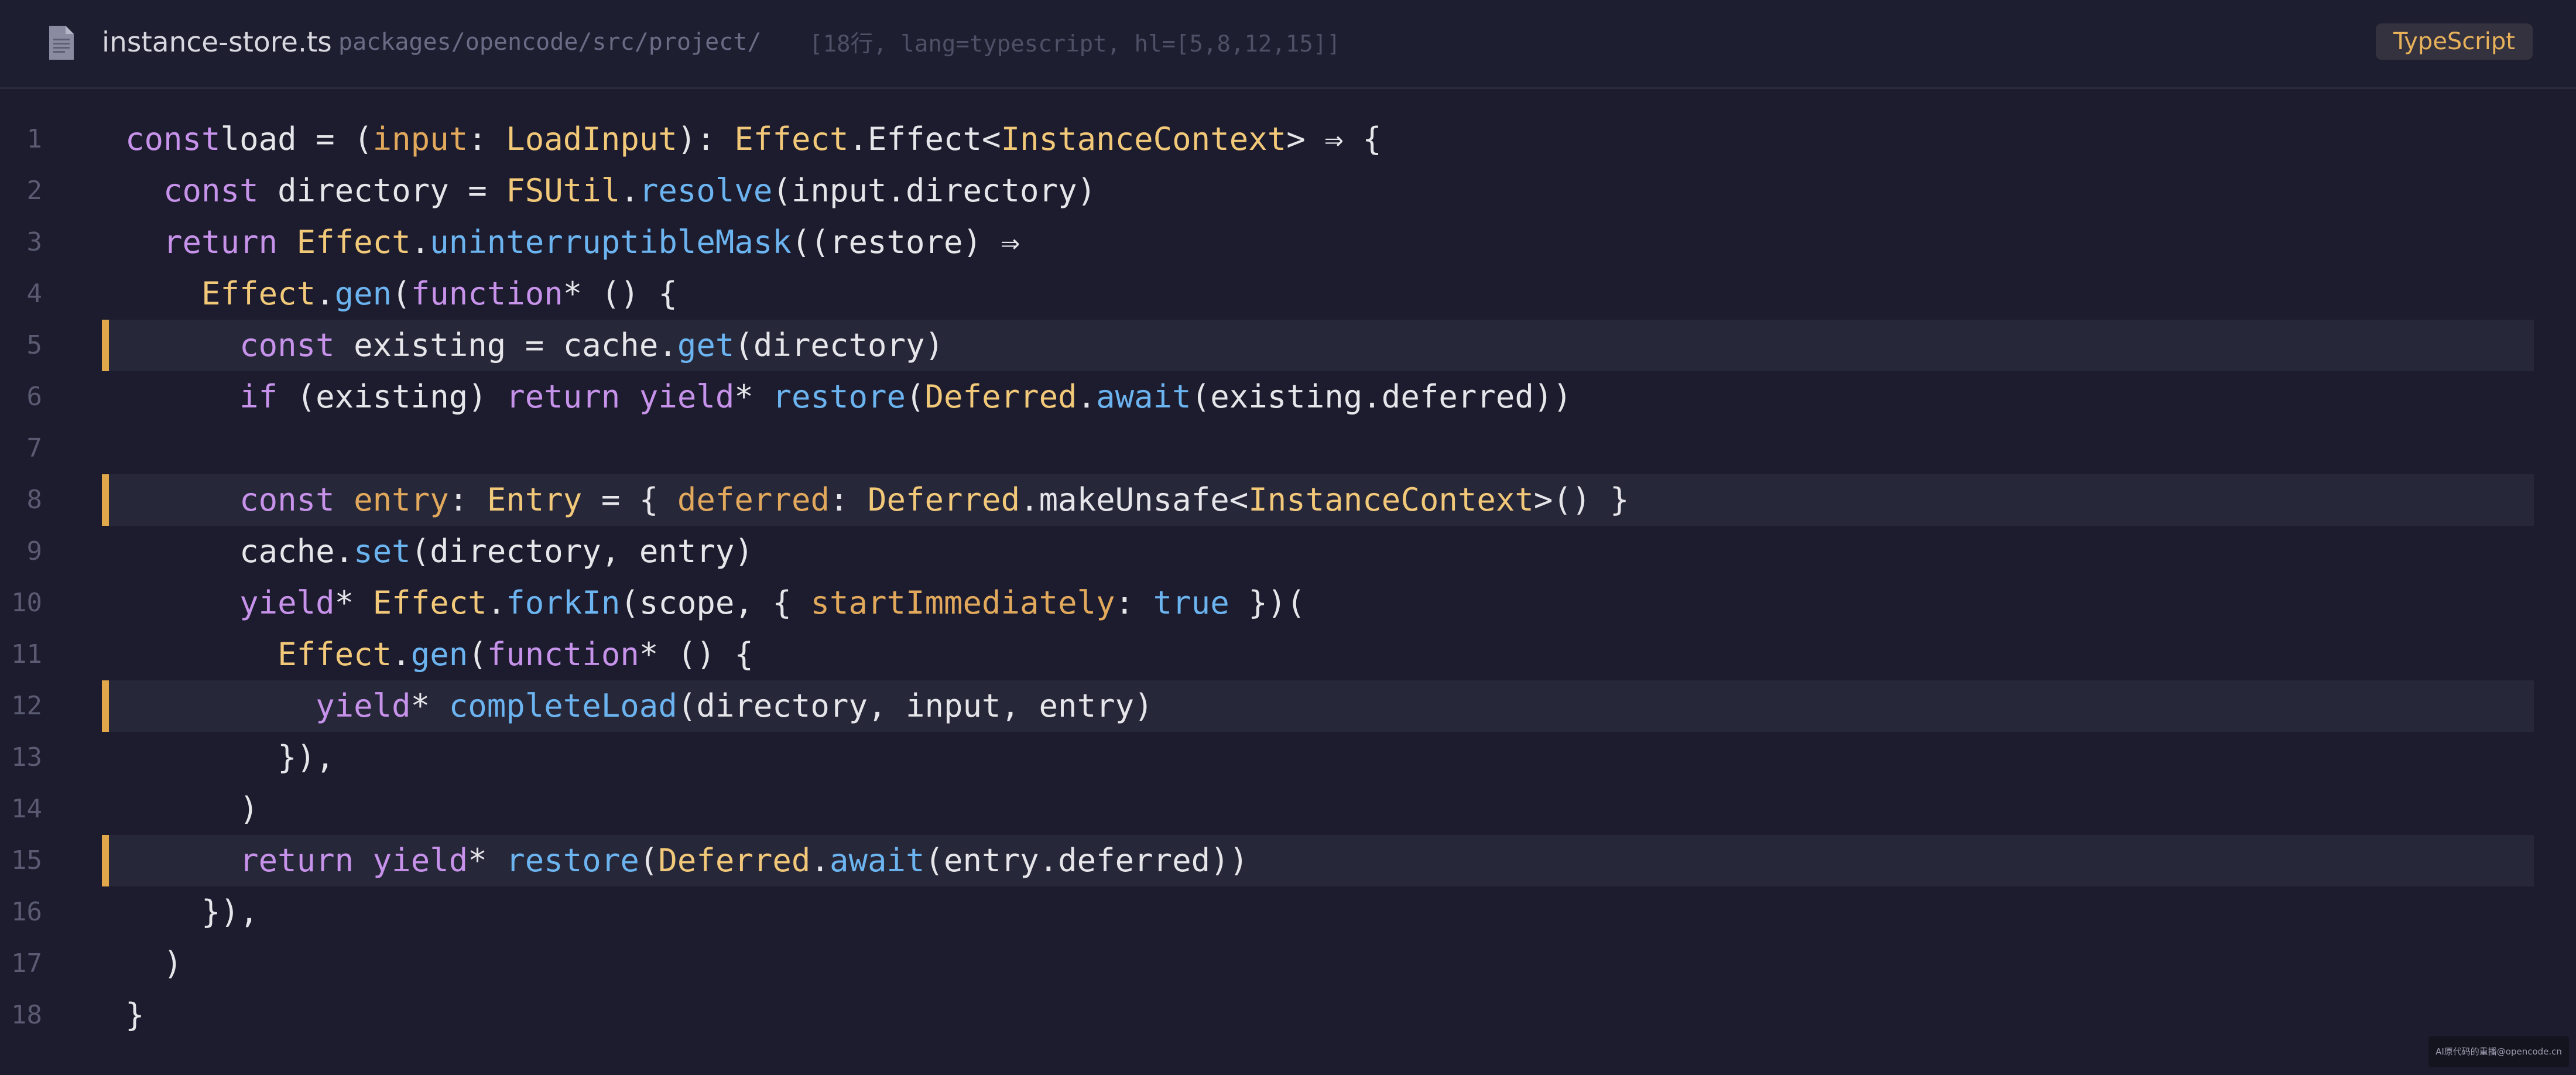 This screenshot has height=1075, width=2576. What do you see at coordinates (239, 551) in the screenshot?
I see `code-token: cache.` at bounding box center [239, 551].